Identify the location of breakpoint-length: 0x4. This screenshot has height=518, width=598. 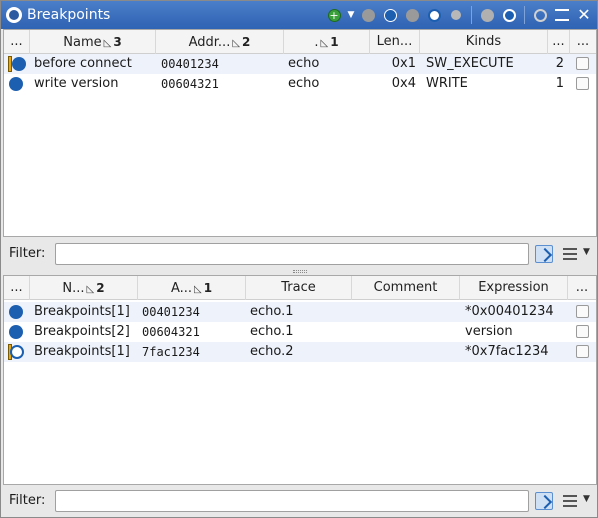
(403, 83).